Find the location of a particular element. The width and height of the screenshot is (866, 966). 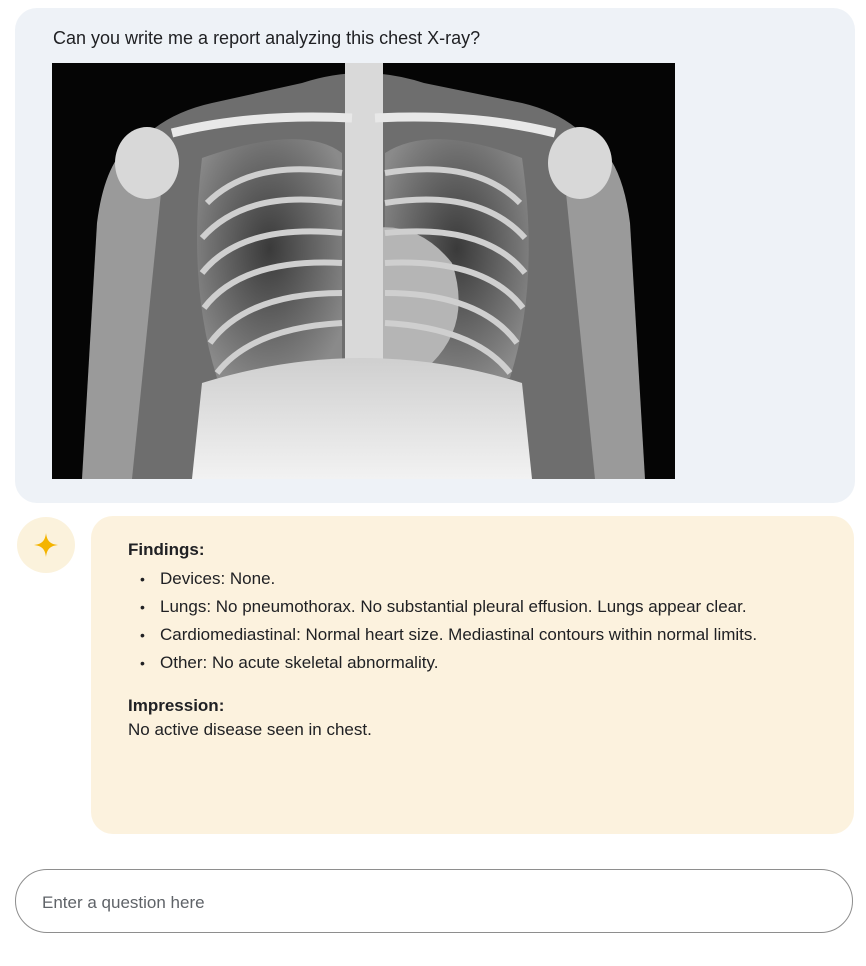

finding-text: Devices: None. is located at coordinates (218, 578).